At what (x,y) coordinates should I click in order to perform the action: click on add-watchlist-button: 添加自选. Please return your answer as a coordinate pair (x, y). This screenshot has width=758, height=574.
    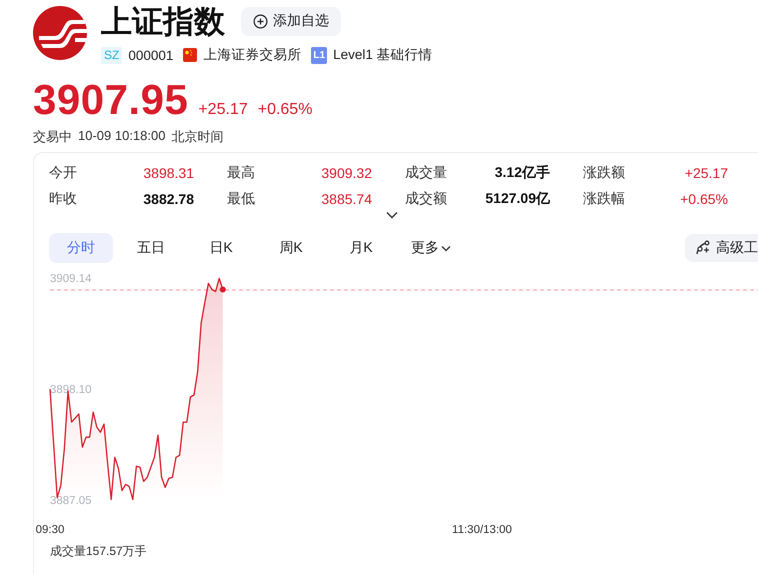
    Looking at the image, I should click on (291, 21).